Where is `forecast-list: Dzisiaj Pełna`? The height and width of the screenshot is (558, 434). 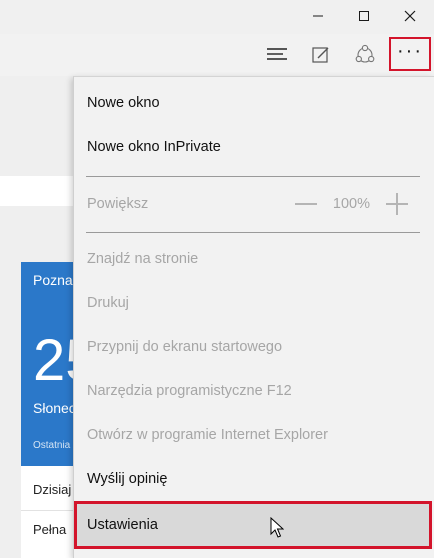 forecast-list: Dzisiaj Pełna is located at coordinates (51, 512).